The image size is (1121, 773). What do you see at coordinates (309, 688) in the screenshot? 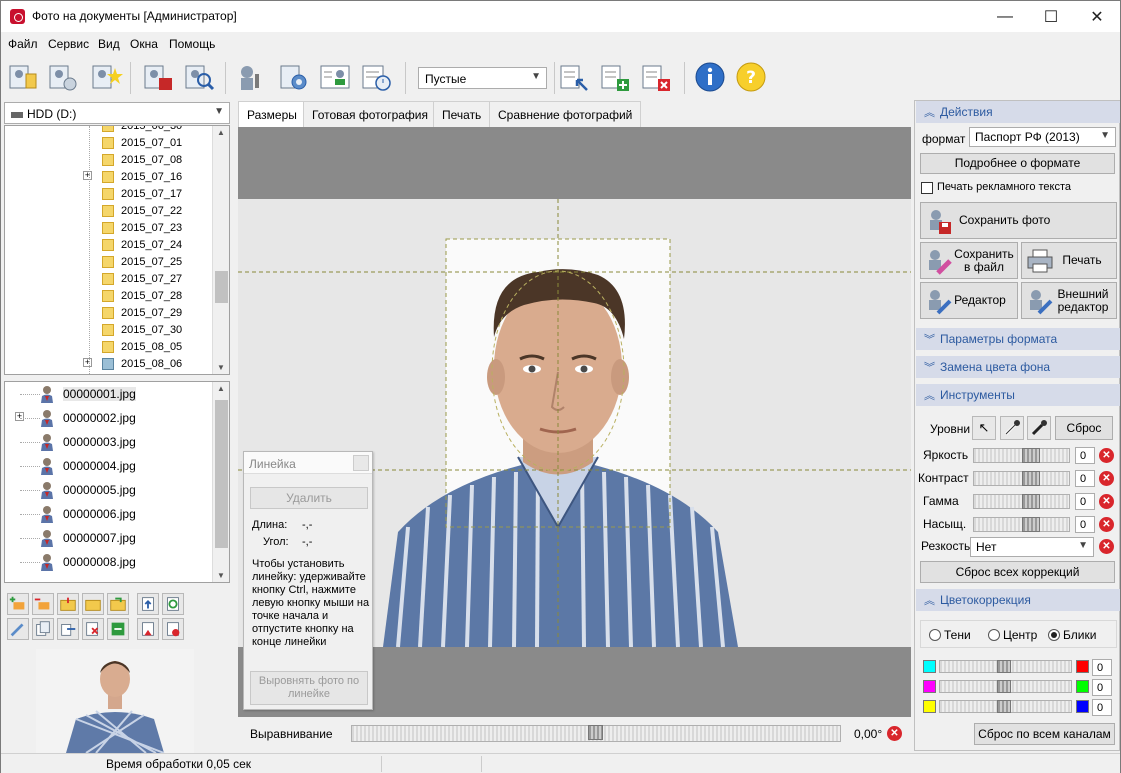
I see `ruler-align-button: Выровнять фото по линейке` at bounding box center [309, 688].